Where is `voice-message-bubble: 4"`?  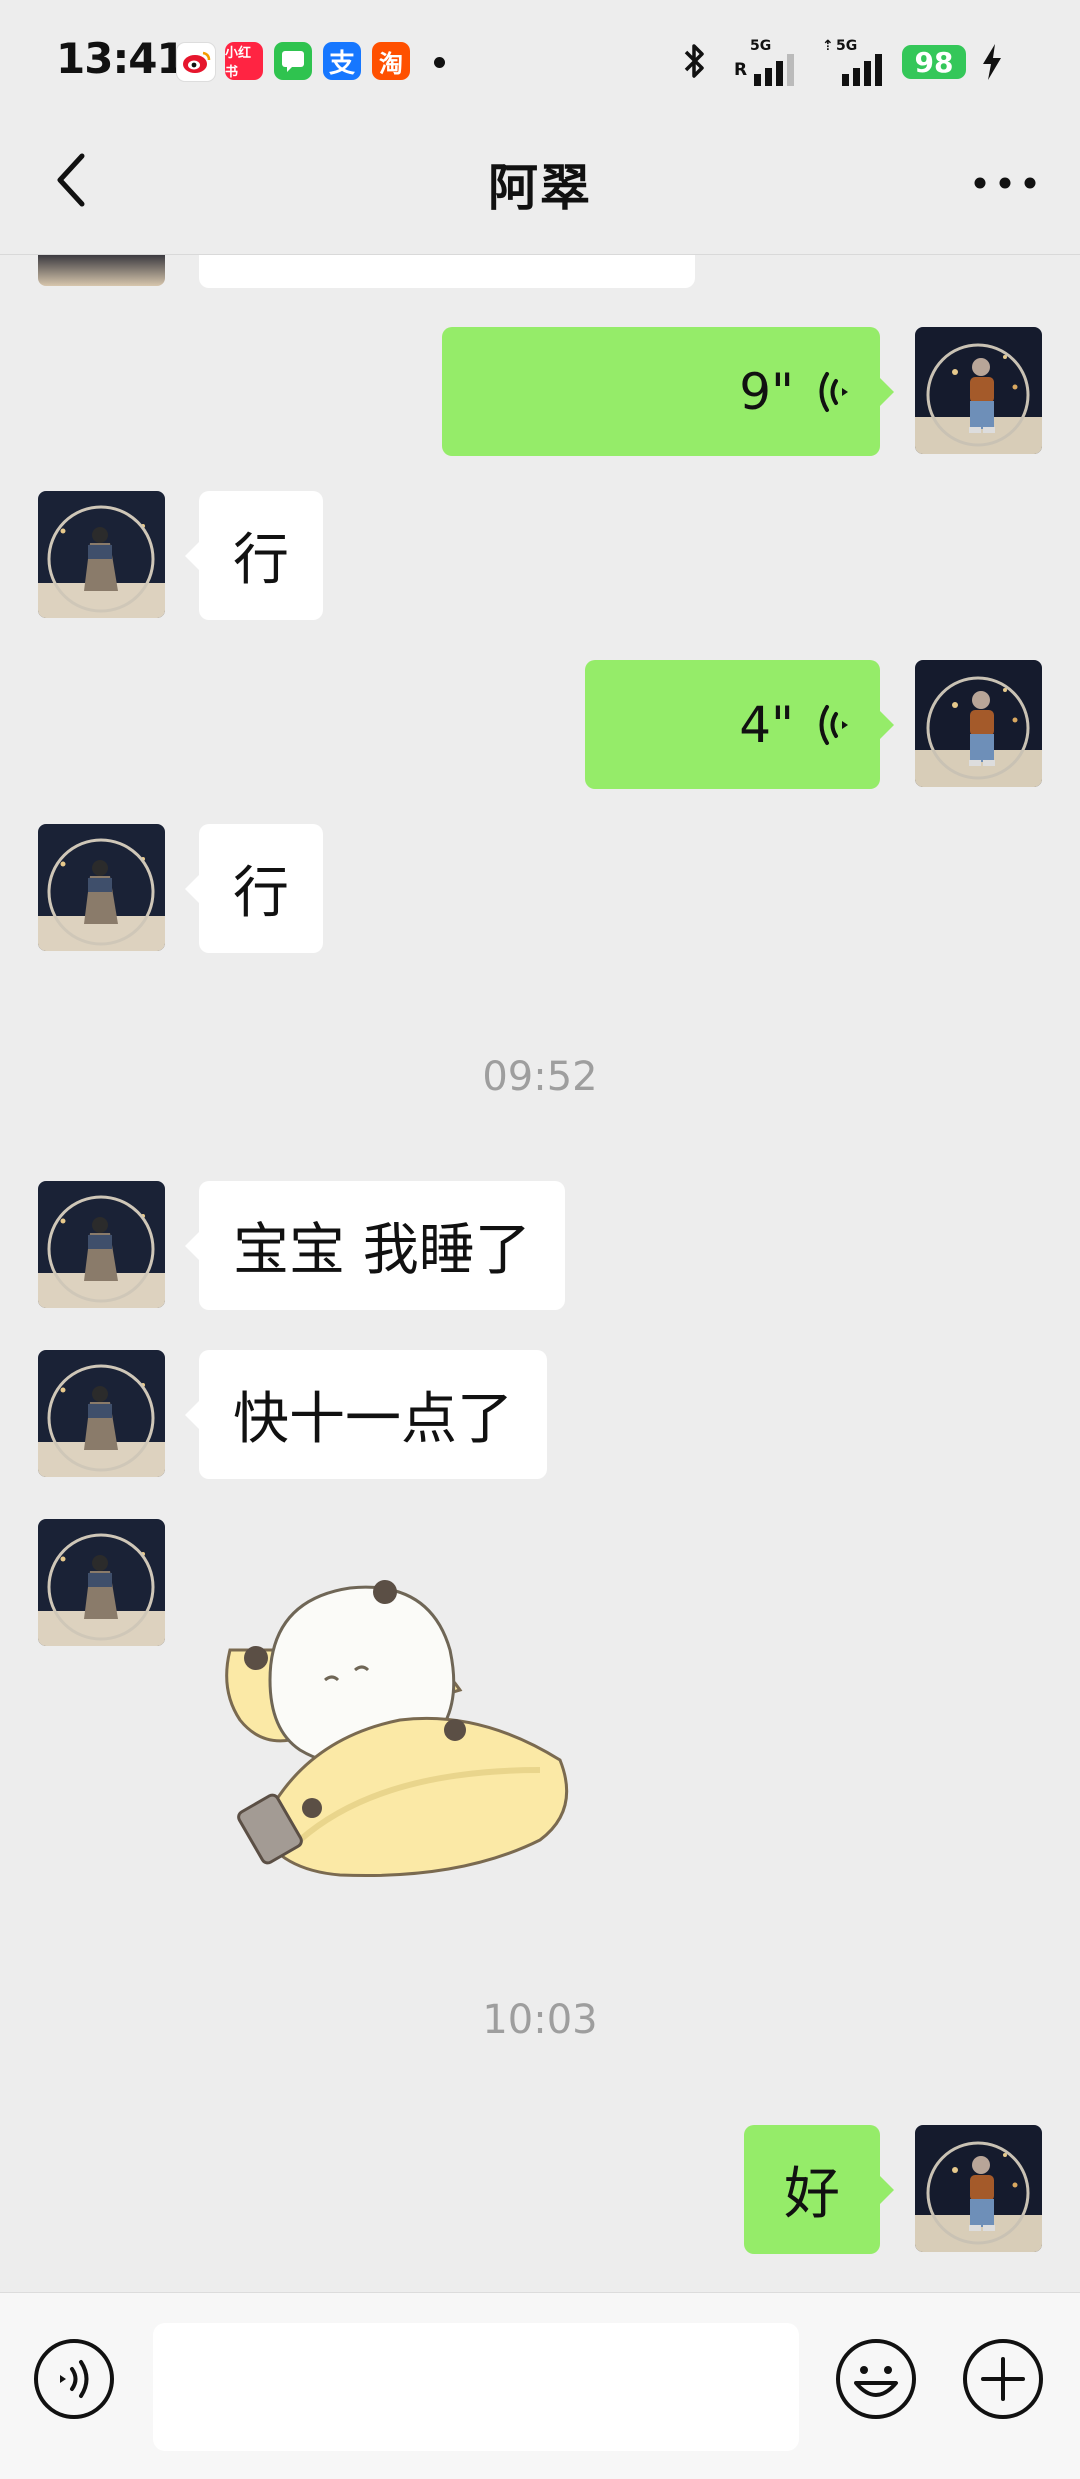
voice-message-bubble: 4" is located at coordinates (739, 724).